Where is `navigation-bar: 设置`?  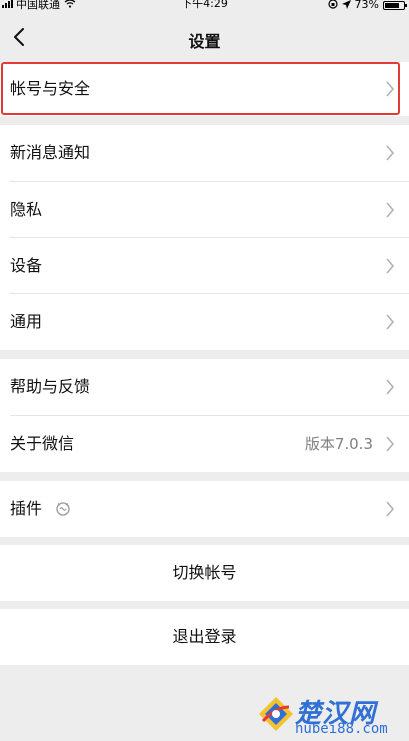 navigation-bar: 设置 is located at coordinates (204, 38).